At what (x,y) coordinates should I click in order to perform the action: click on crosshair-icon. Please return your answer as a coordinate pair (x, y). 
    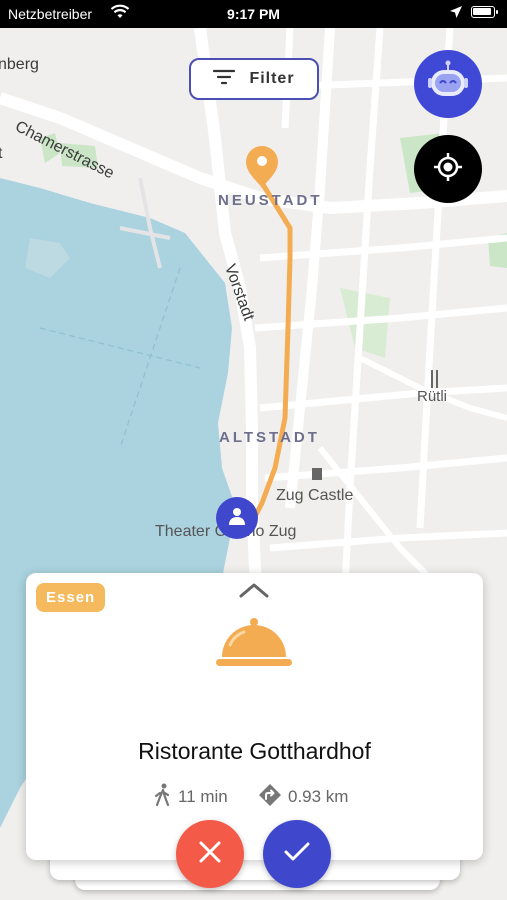
    Looking at the image, I should click on (448, 169).